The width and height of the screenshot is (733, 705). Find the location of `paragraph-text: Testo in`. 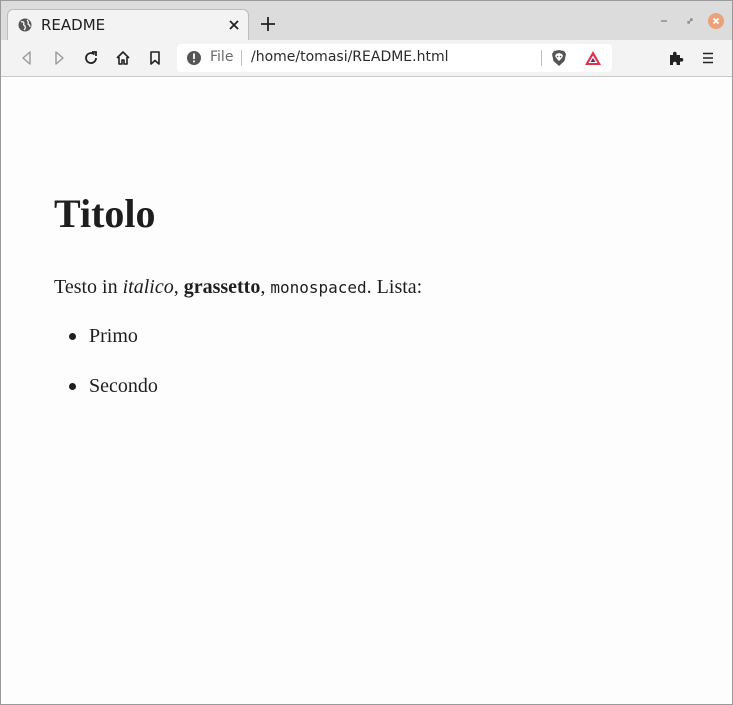

paragraph-text: Testo in is located at coordinates (88, 287).